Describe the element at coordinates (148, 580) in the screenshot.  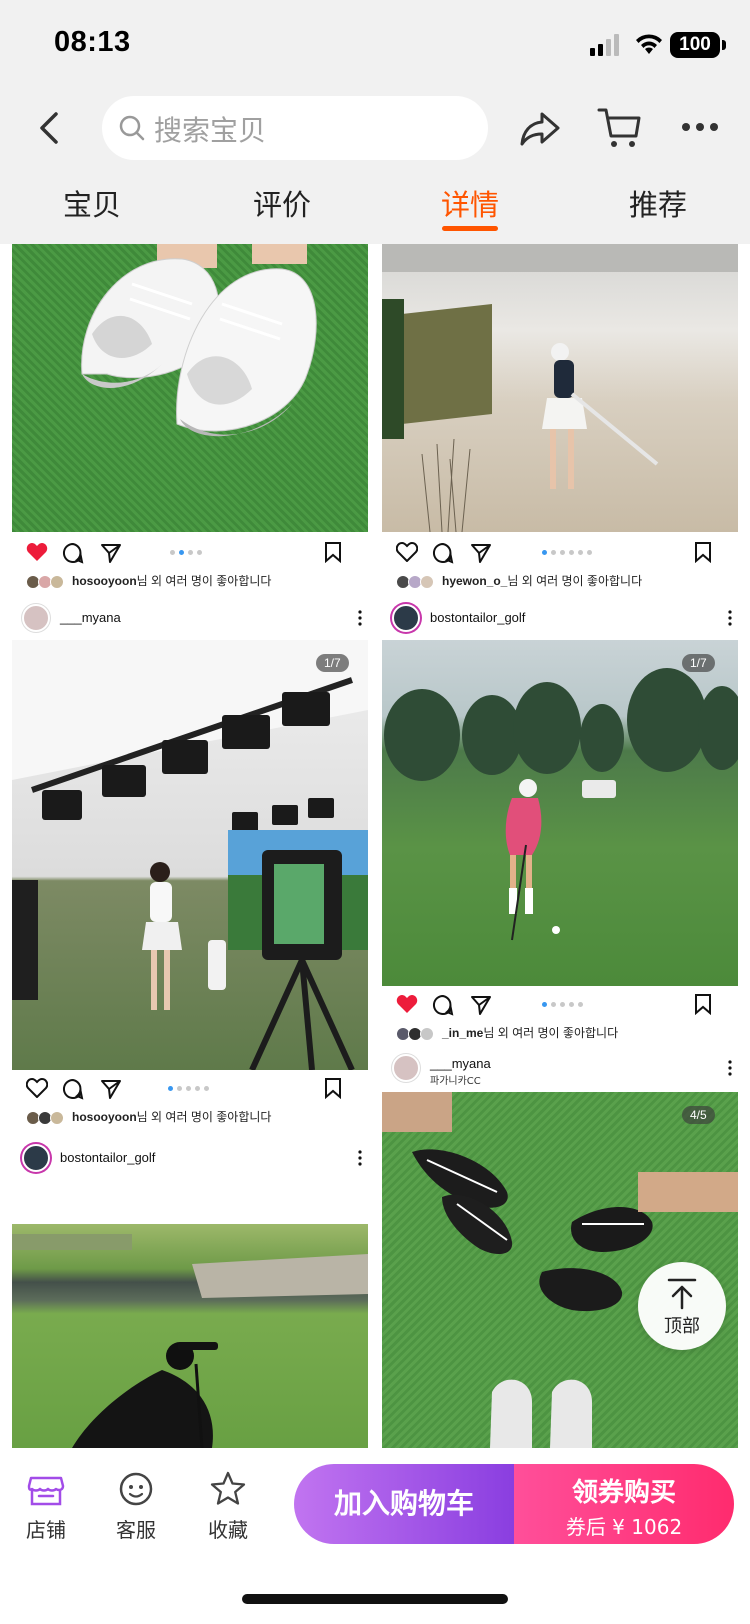
I see `post-likes: hosooyoon님 외 여러 명이 좋아합니다` at that location.